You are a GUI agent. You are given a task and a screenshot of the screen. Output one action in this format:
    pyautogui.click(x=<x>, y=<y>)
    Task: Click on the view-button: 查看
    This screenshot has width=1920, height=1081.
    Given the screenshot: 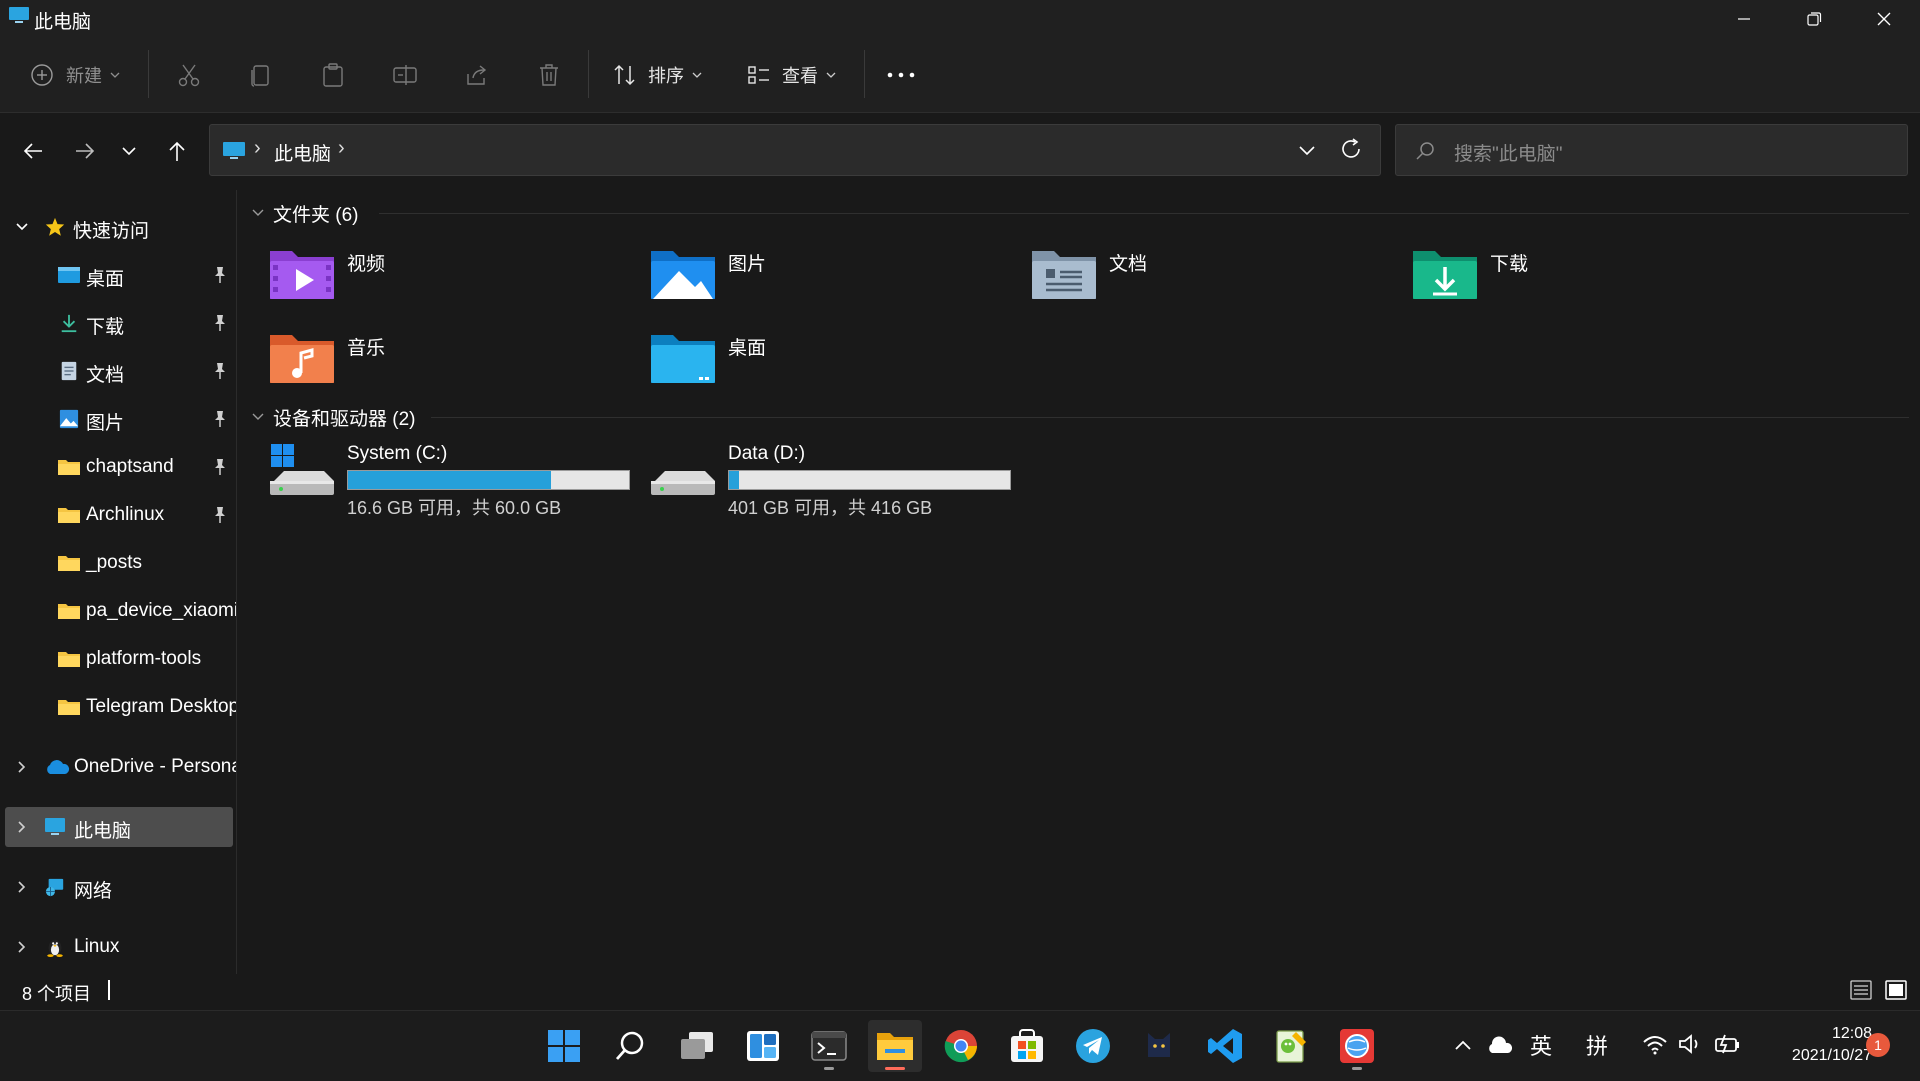 What is the action you would take?
    pyautogui.click(x=792, y=75)
    